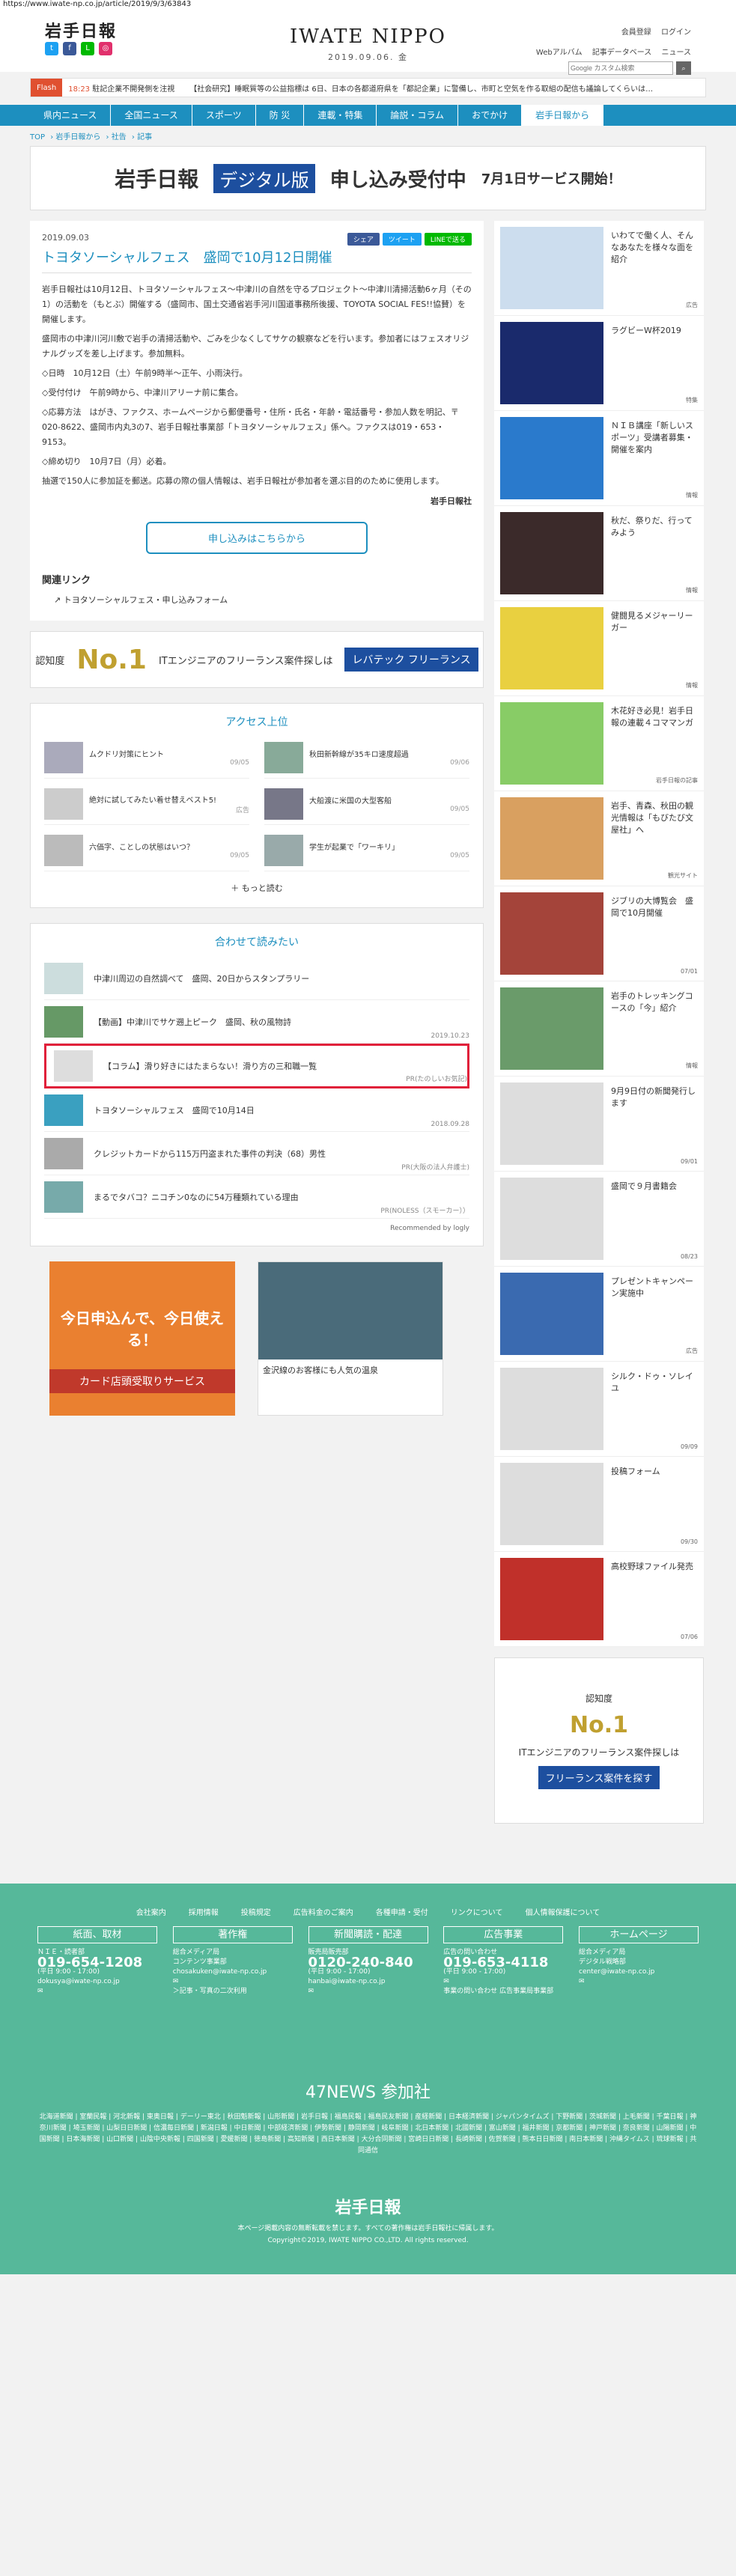  What do you see at coordinates (224, 115) in the screenshot?
I see `nav-sports: スポーツ` at bounding box center [224, 115].